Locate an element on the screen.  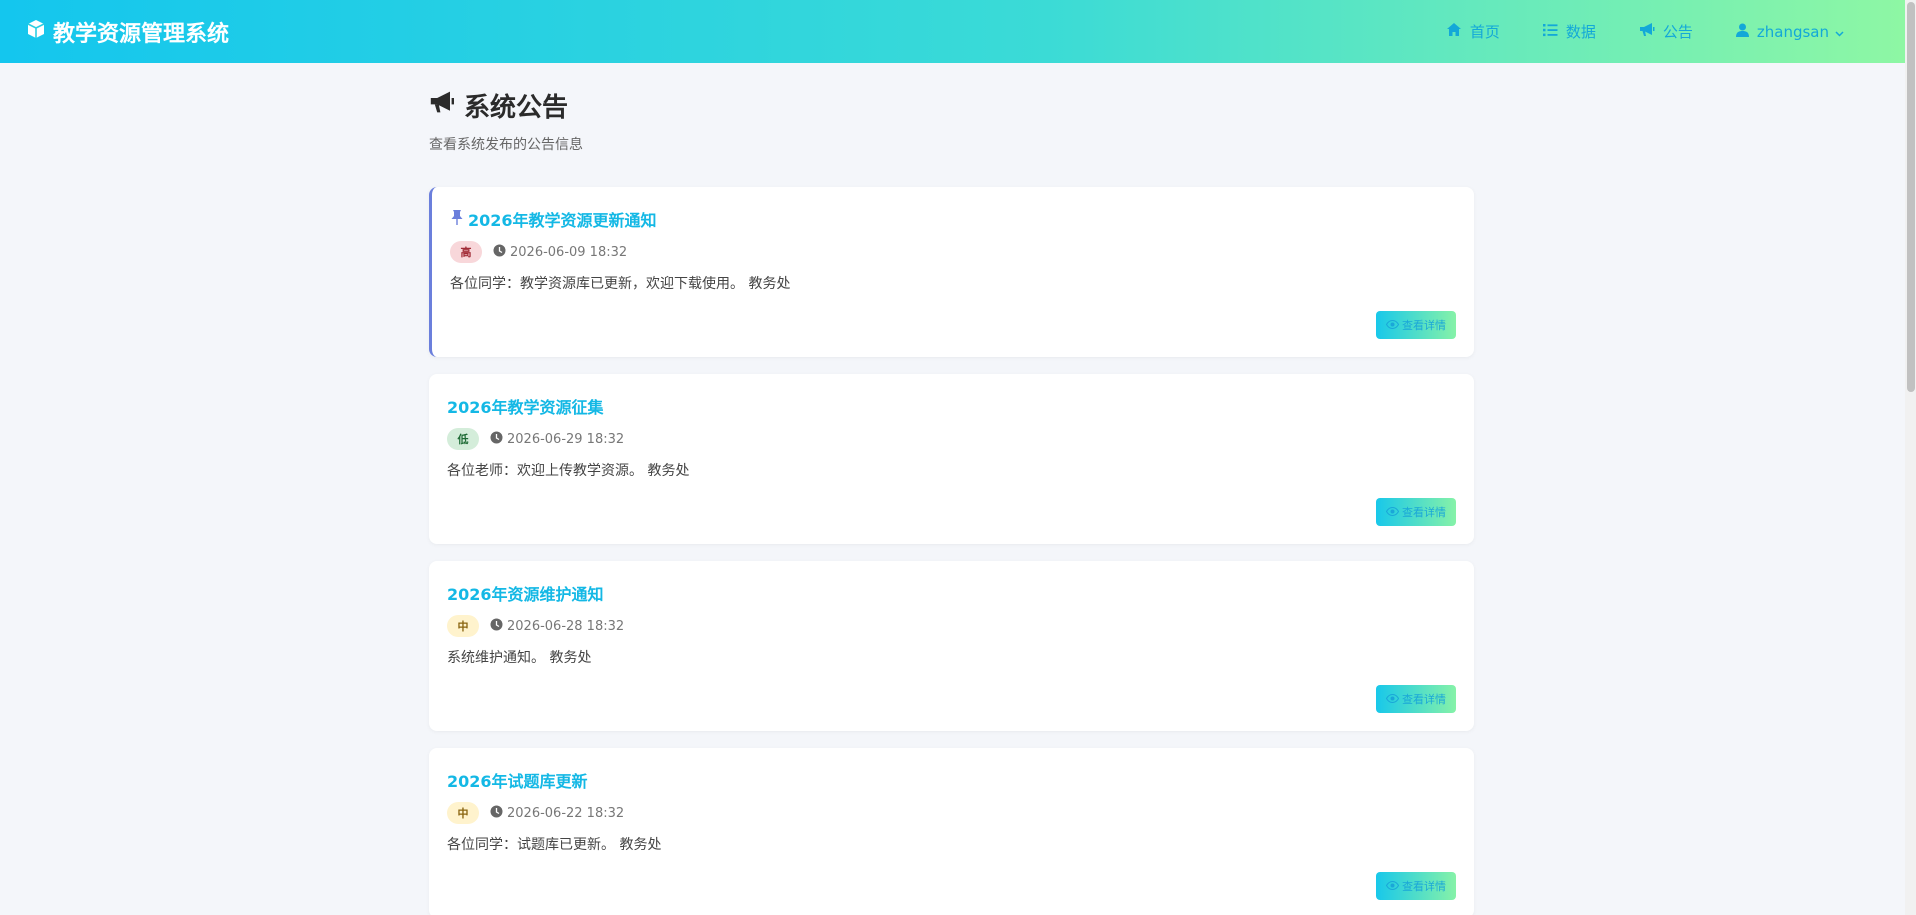
scrollbar-thumb is located at coordinates (1911, 197).